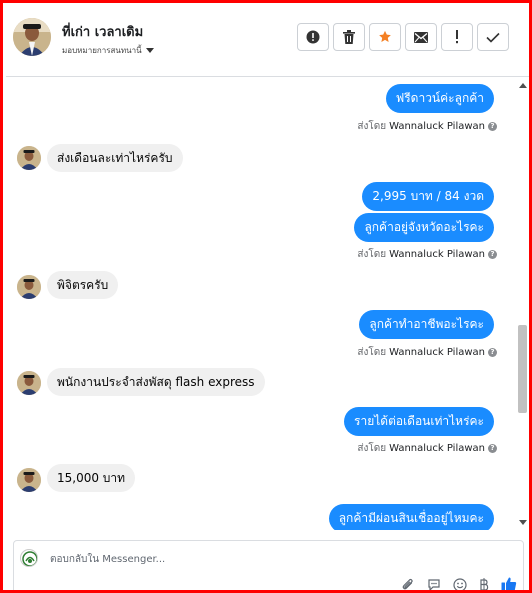 The width and height of the screenshot is (532, 593). I want to click on scrollbar-thumb, so click(522, 369).